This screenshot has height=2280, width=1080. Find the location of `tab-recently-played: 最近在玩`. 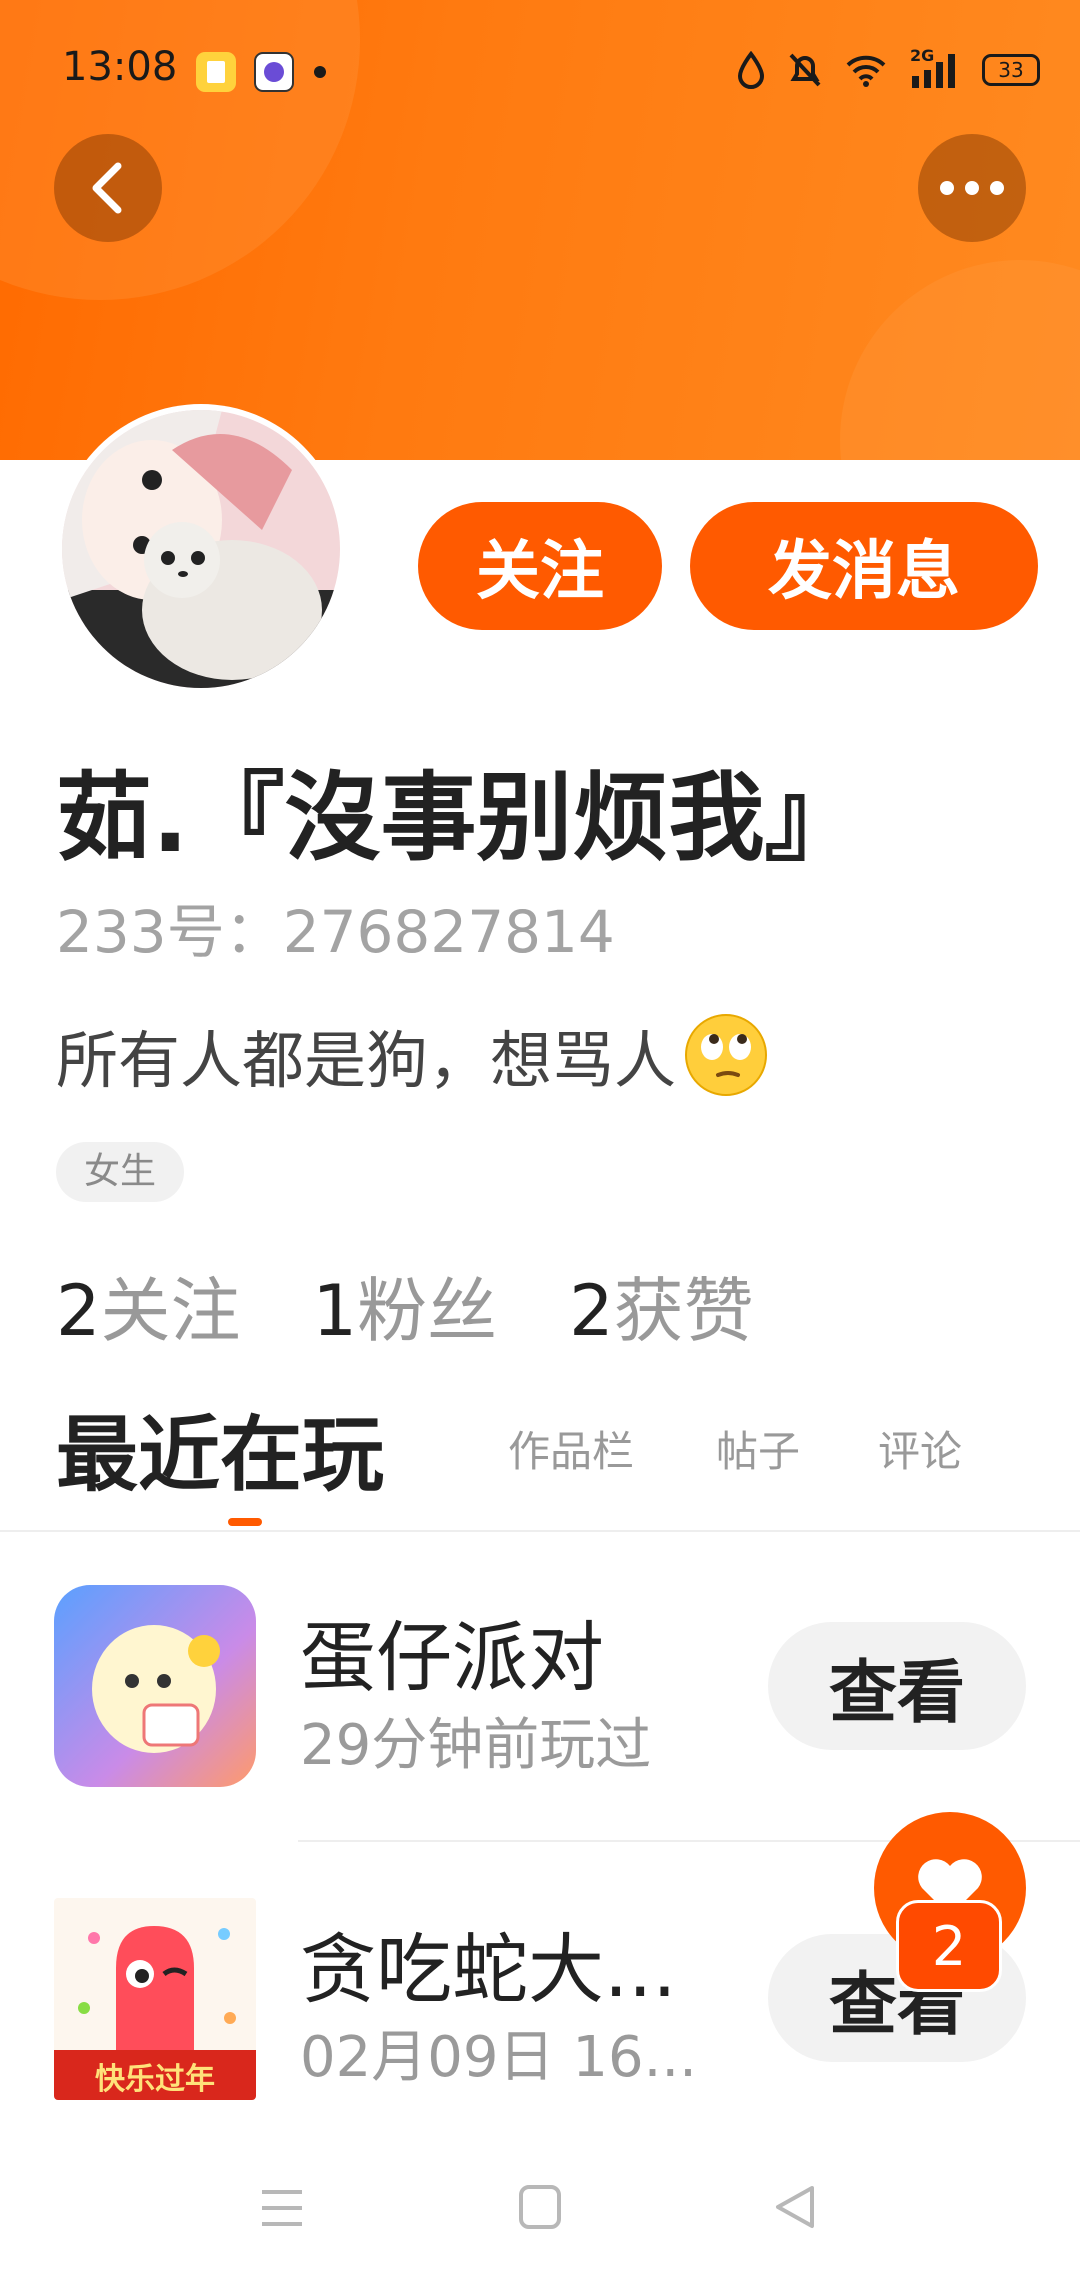

tab-recently-played: 最近在玩 is located at coordinates (220, 1447).